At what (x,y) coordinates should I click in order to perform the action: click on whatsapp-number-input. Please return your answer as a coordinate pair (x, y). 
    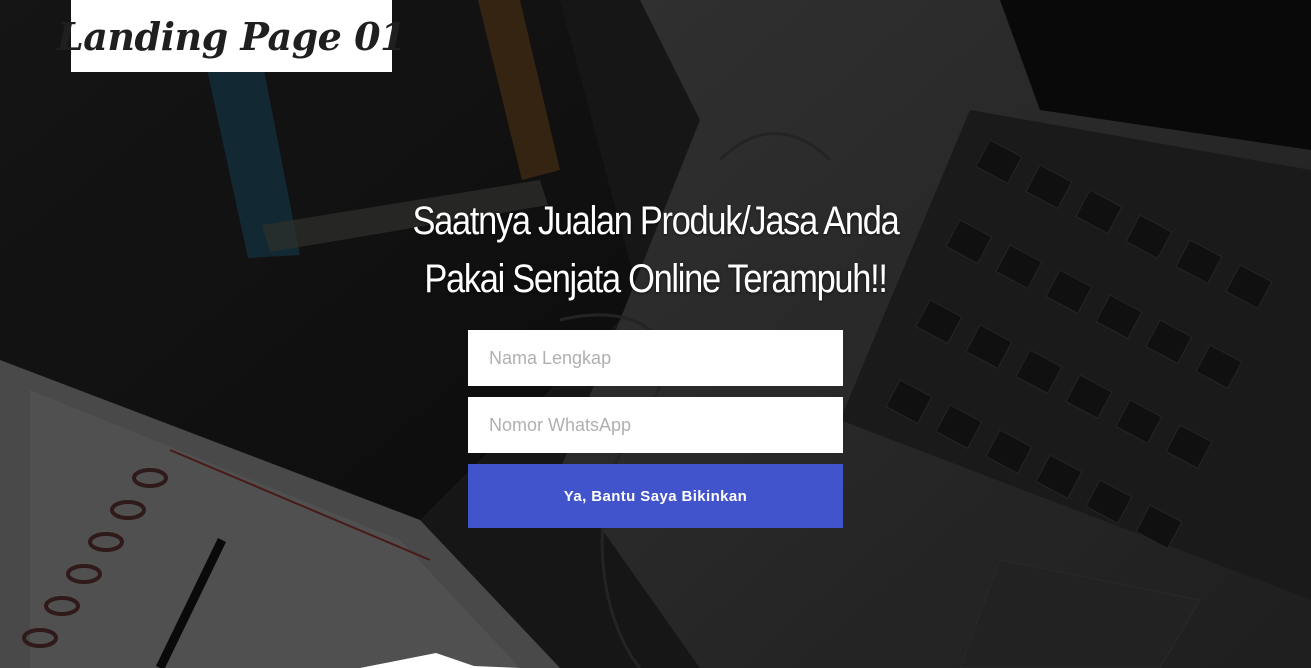
    Looking at the image, I should click on (655, 425).